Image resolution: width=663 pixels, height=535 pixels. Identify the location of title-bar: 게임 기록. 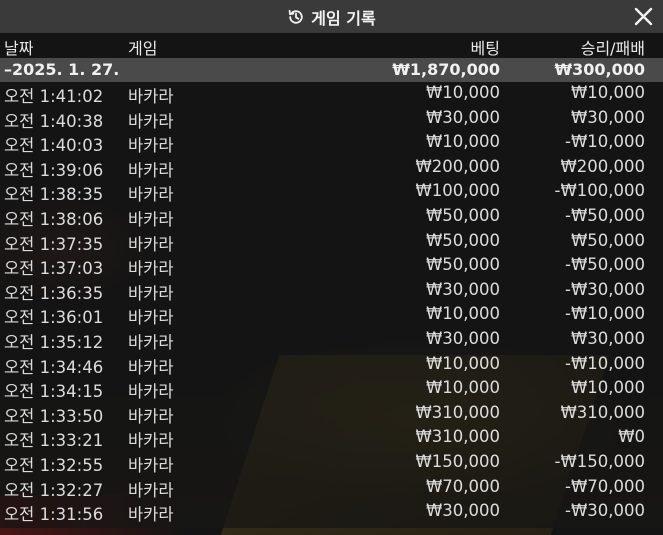
(331, 16).